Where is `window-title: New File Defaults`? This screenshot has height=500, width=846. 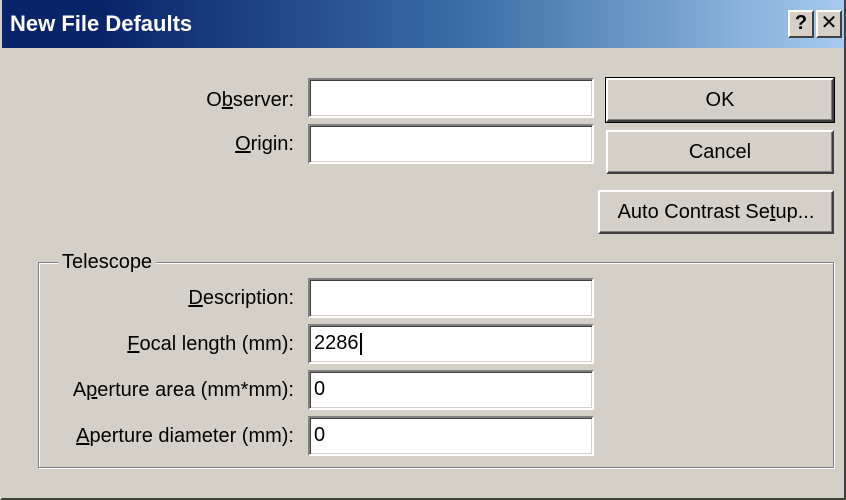
window-title: New File Defaults is located at coordinates (101, 23).